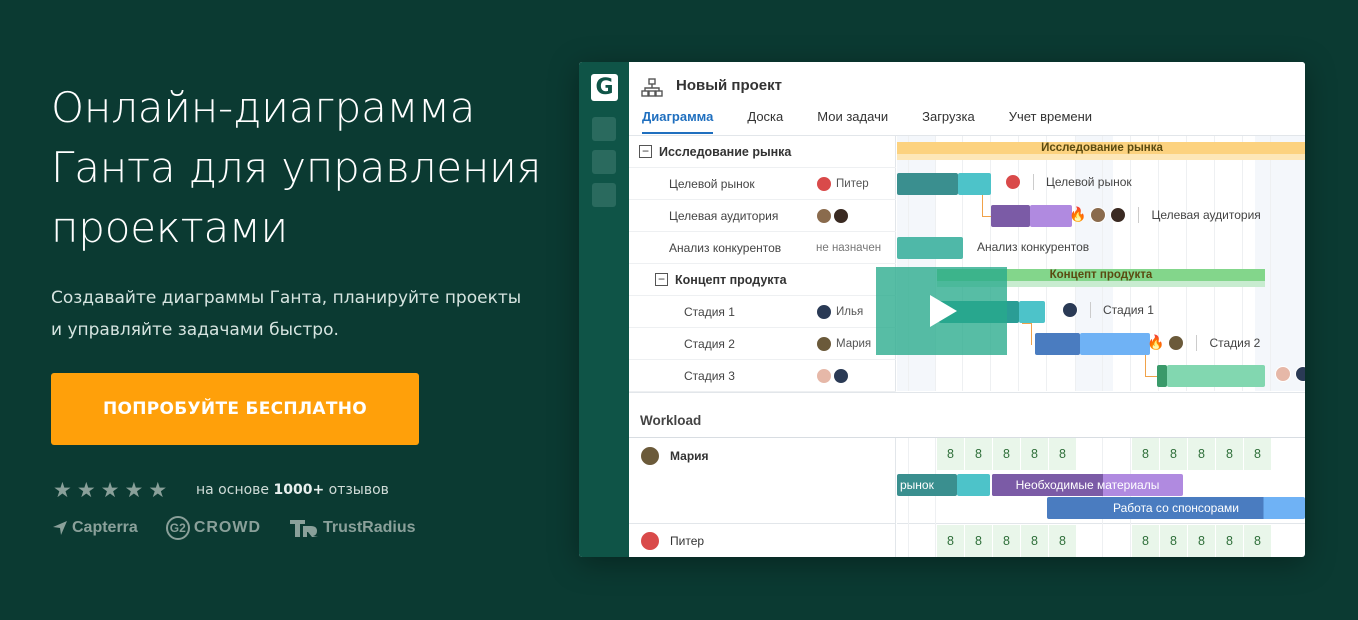 This screenshot has height=620, width=1358. I want to click on bar-label-text: Целевой рынок, so click(1089, 182).